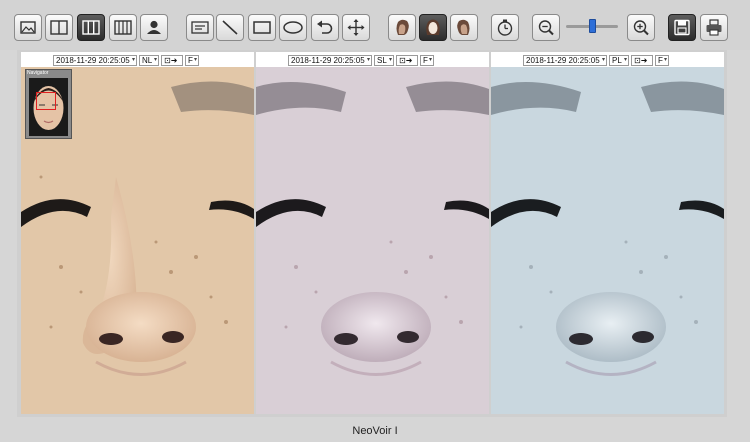 The height and width of the screenshot is (442, 750). I want to click on light-mode-select: NL ▾, so click(149, 60).